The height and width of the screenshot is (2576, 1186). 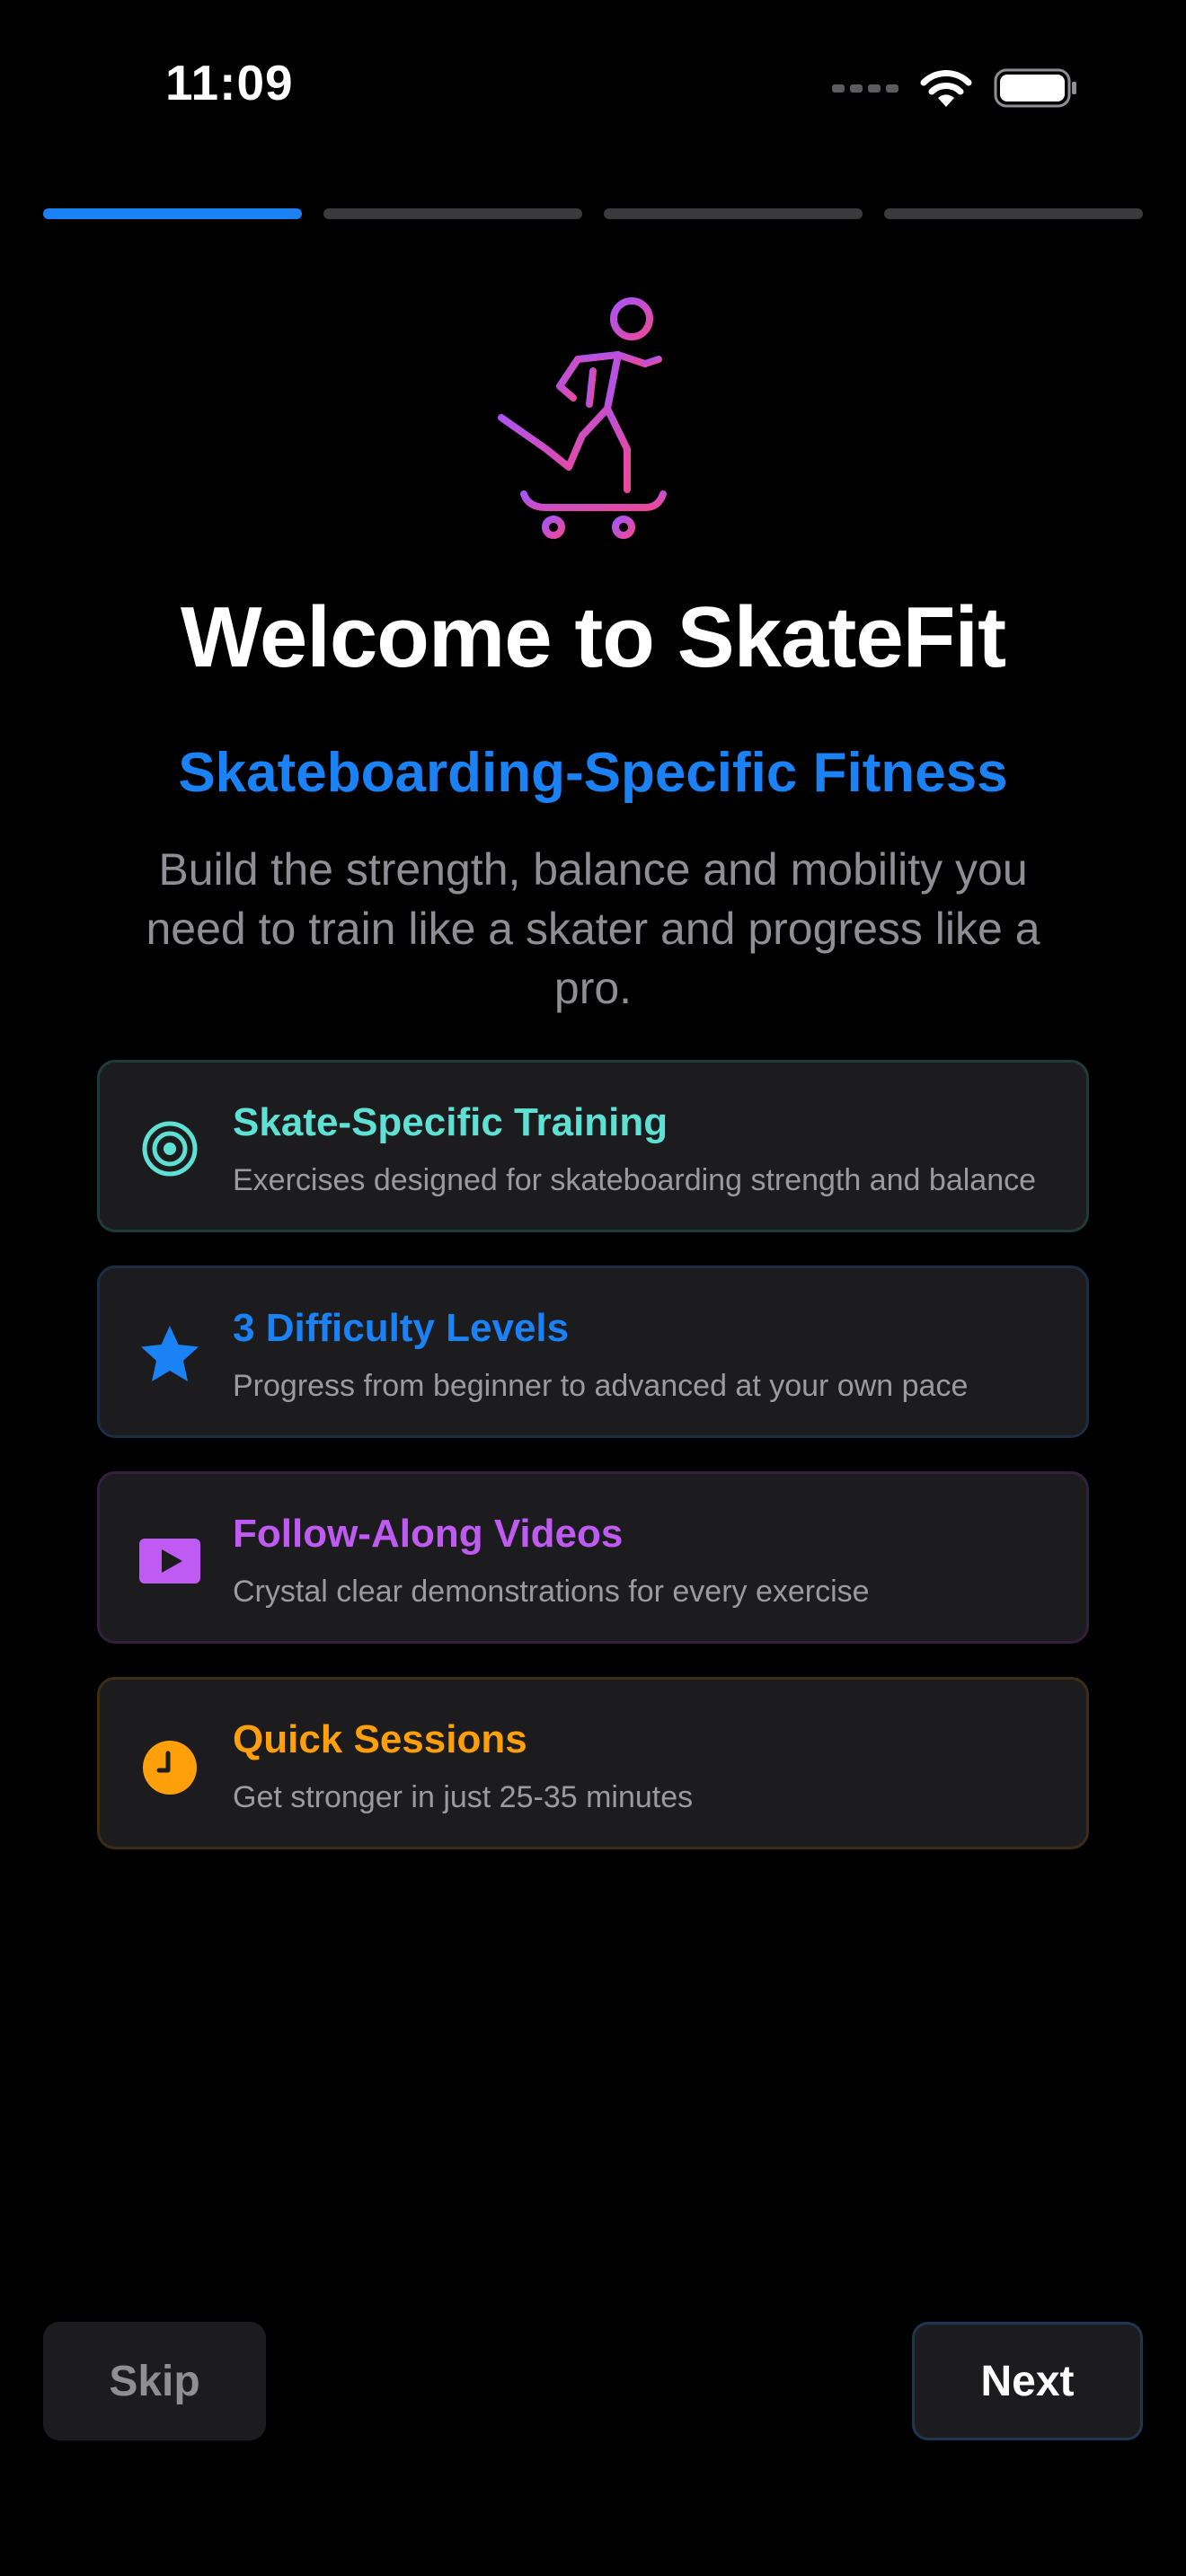 What do you see at coordinates (428, 1534) in the screenshot?
I see `feature-title: Follow-Along Videos` at bounding box center [428, 1534].